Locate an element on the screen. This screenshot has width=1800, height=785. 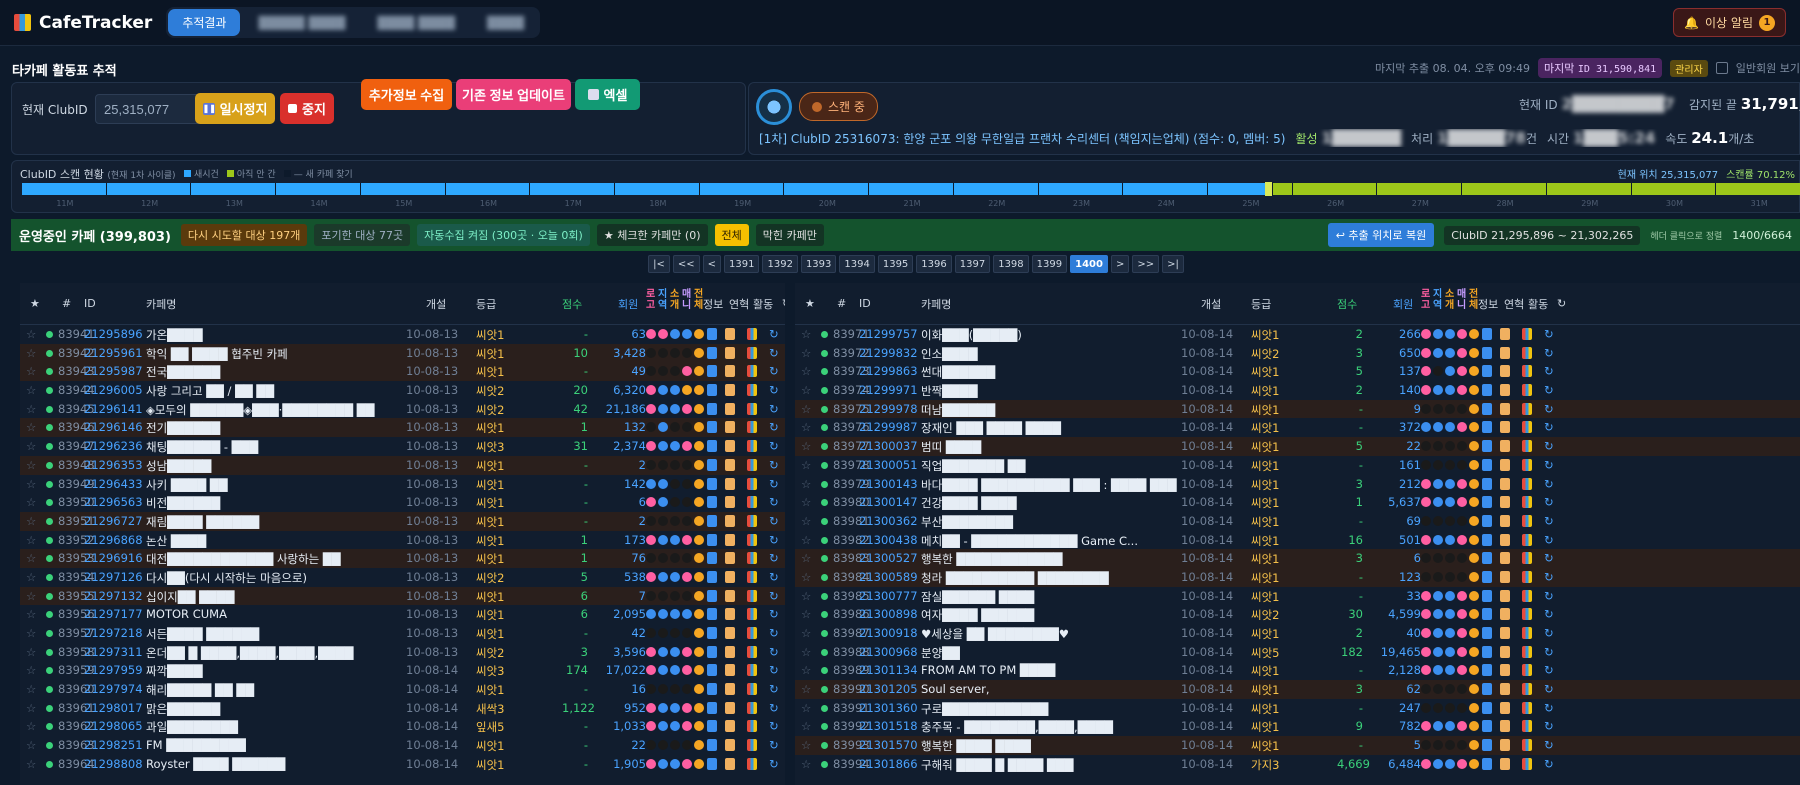
header-history: 연혁 is located at coordinates (739, 304).